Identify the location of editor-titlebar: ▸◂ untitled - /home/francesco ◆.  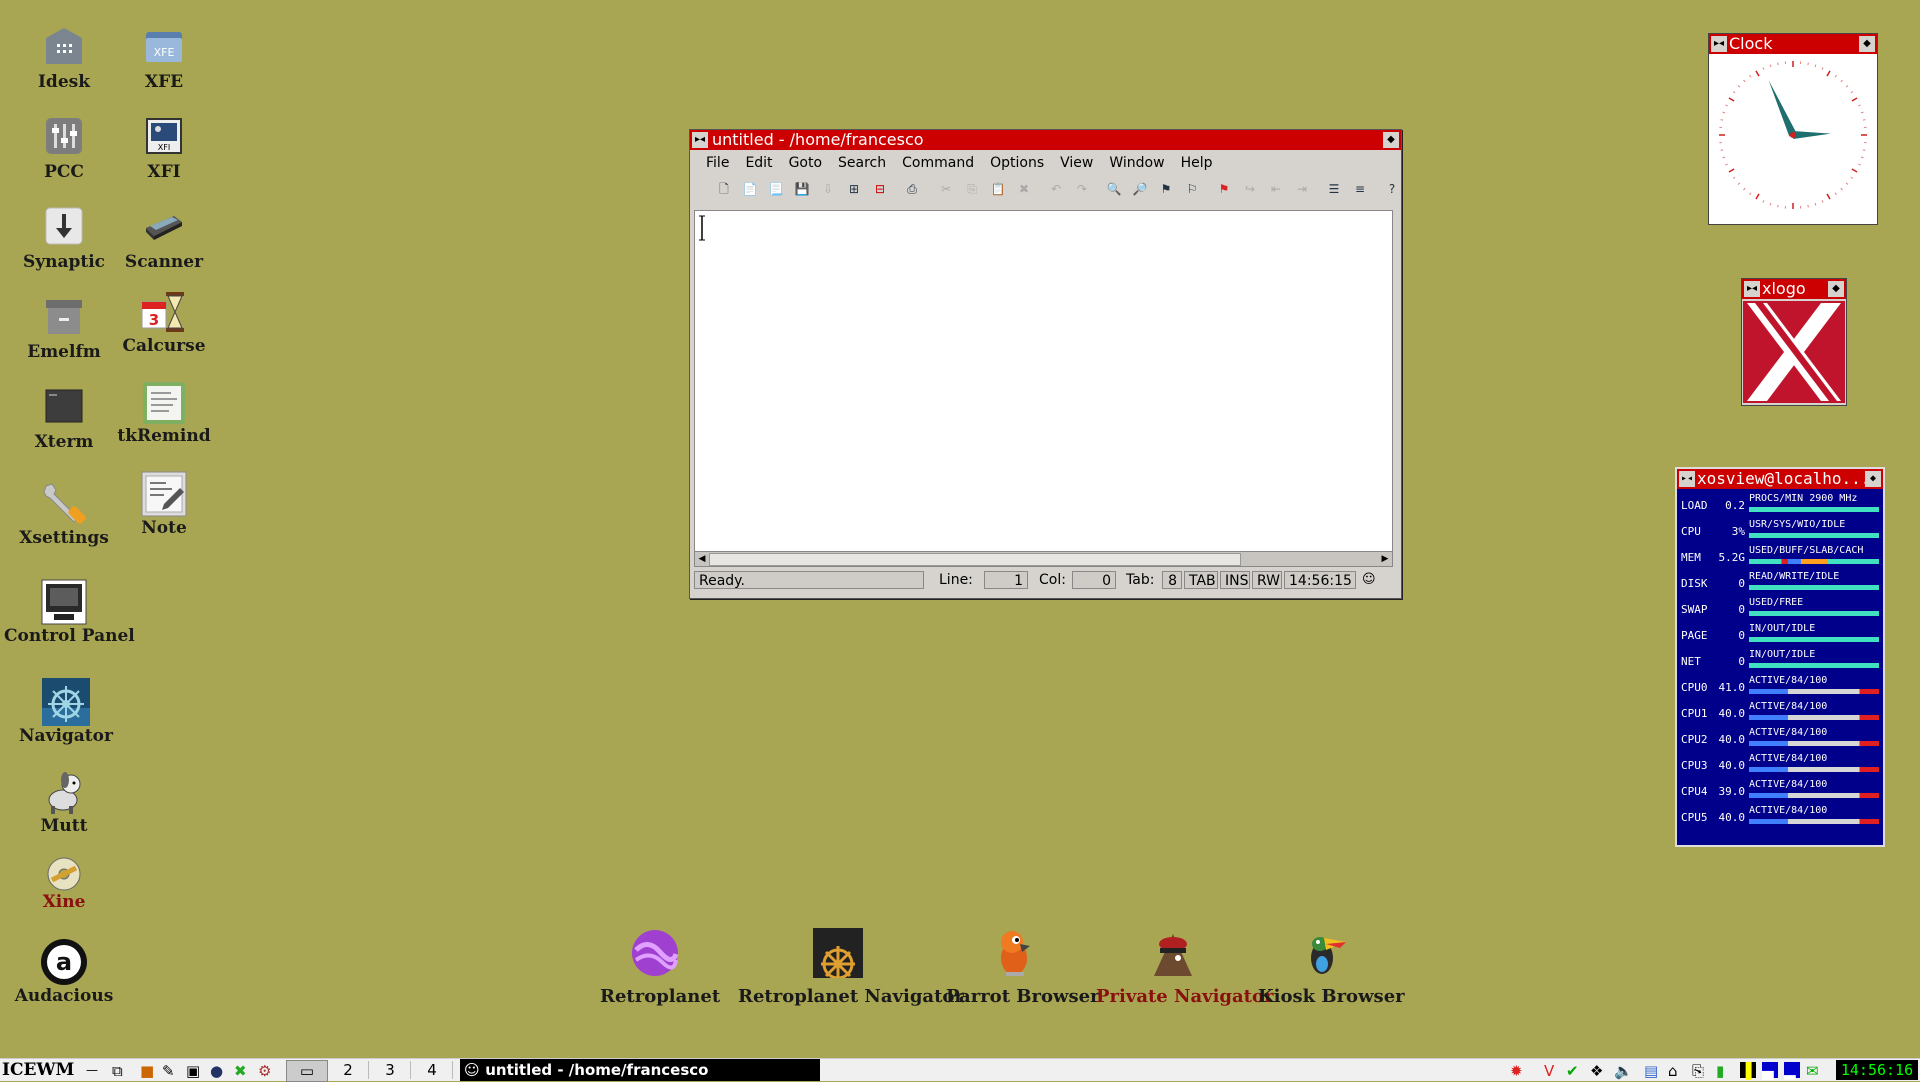
(1045, 140).